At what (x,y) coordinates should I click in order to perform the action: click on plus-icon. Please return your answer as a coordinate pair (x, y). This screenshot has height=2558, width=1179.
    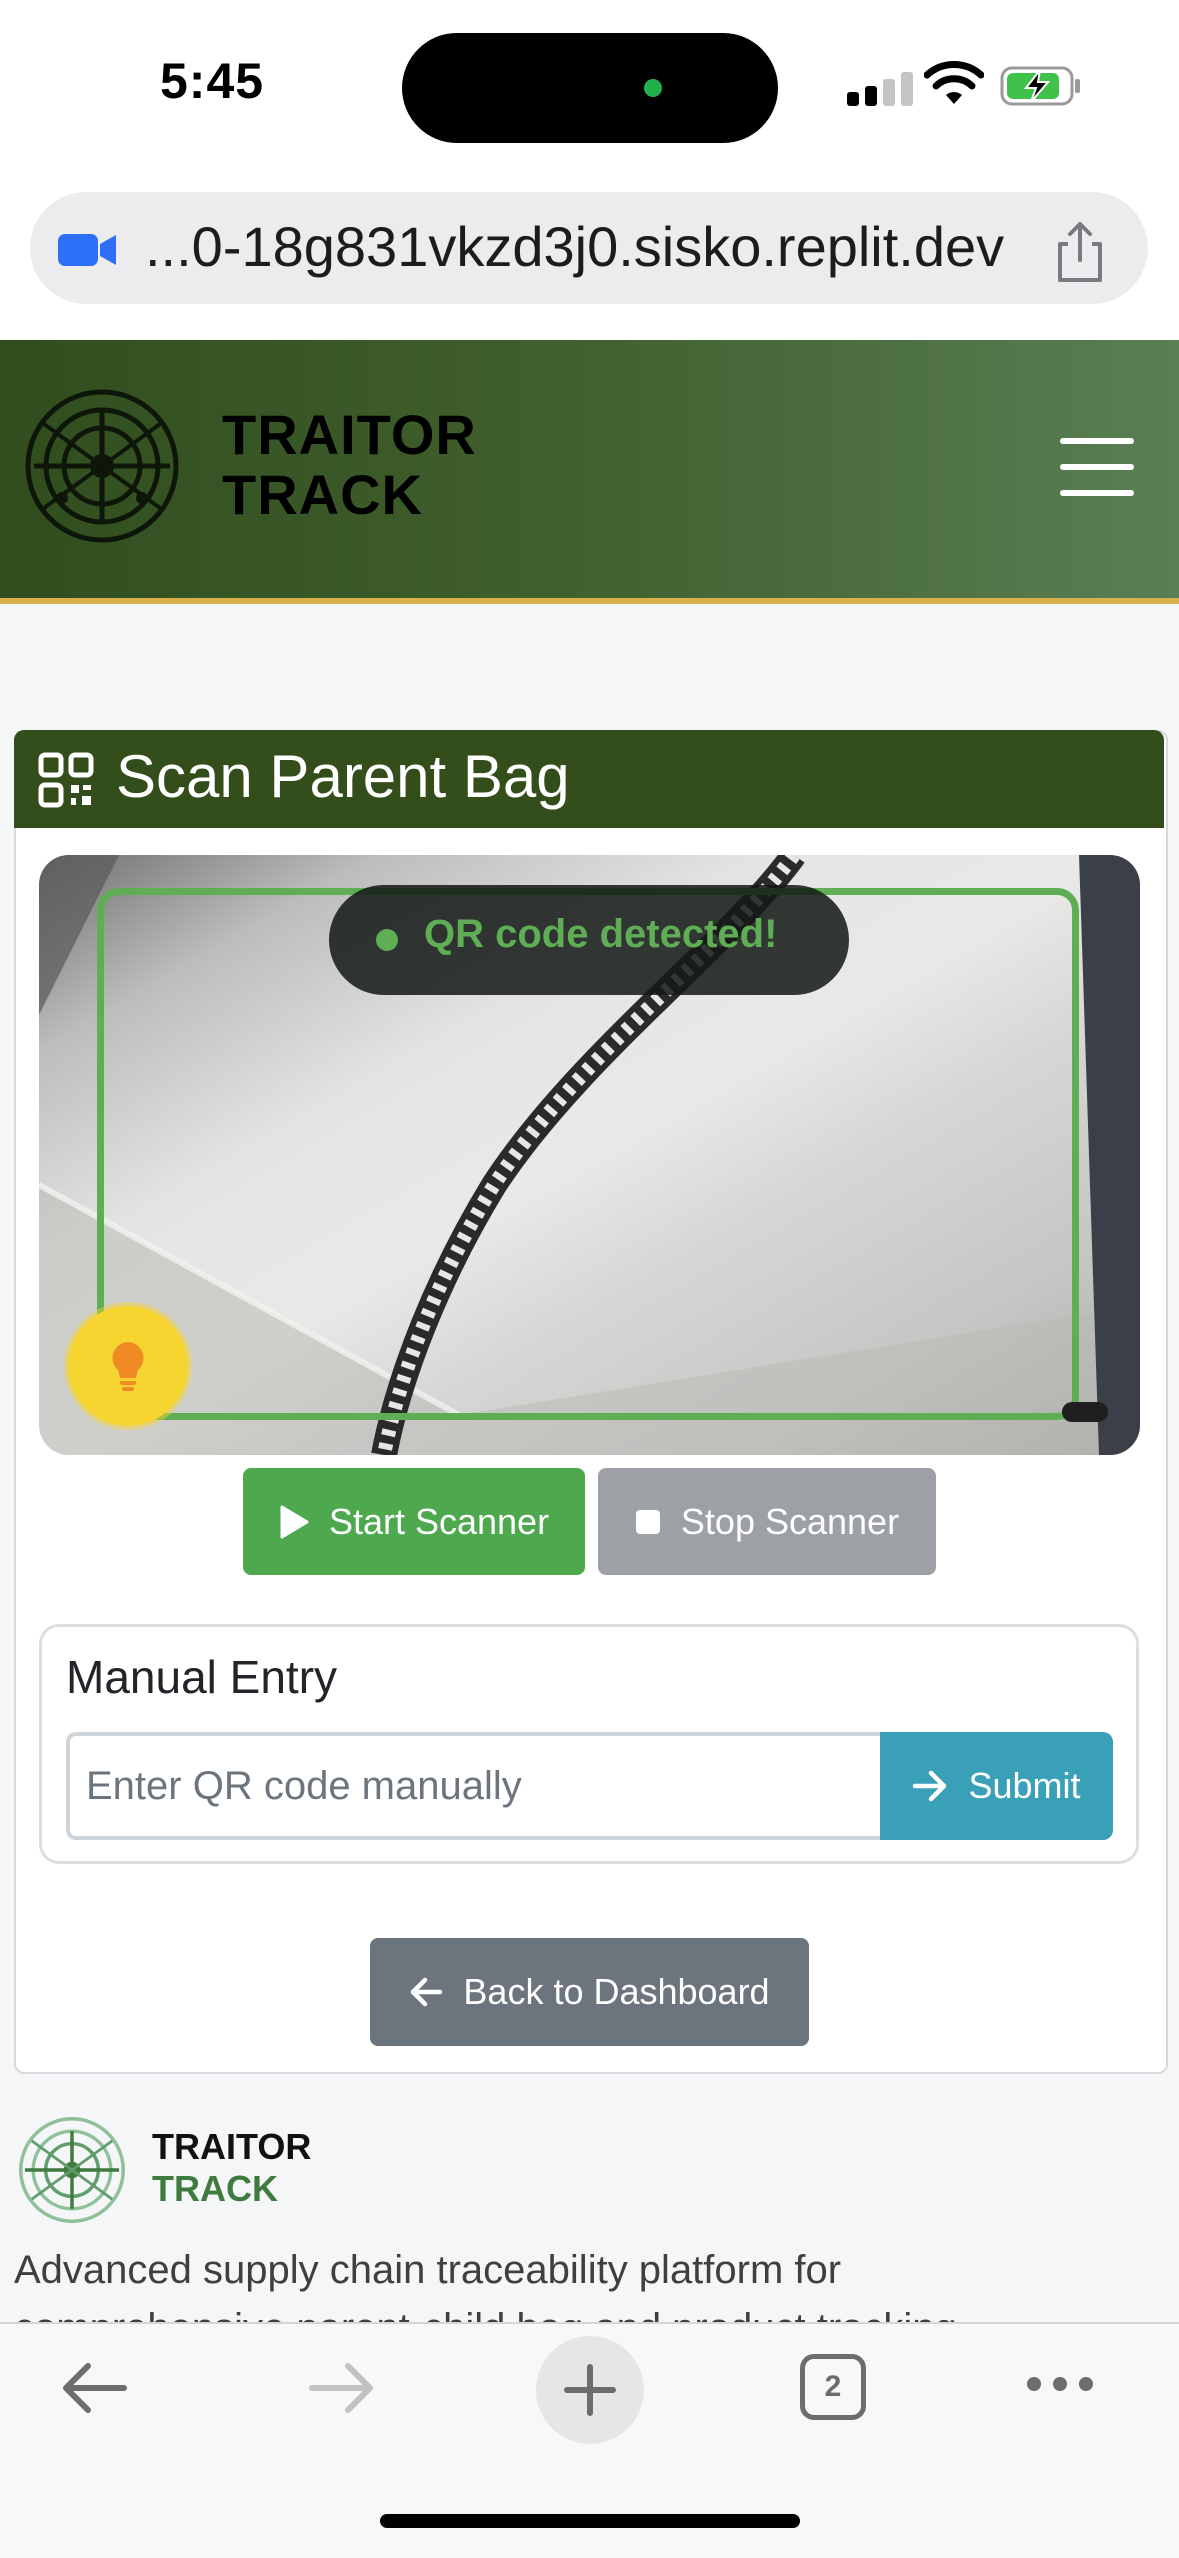
    Looking at the image, I should click on (590, 2390).